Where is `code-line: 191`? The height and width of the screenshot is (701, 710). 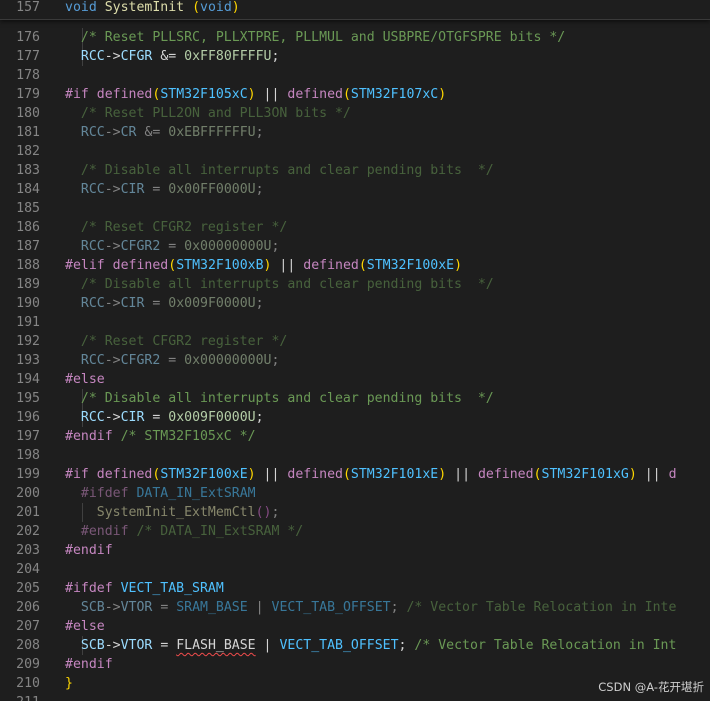 code-line: 191 is located at coordinates (355, 322).